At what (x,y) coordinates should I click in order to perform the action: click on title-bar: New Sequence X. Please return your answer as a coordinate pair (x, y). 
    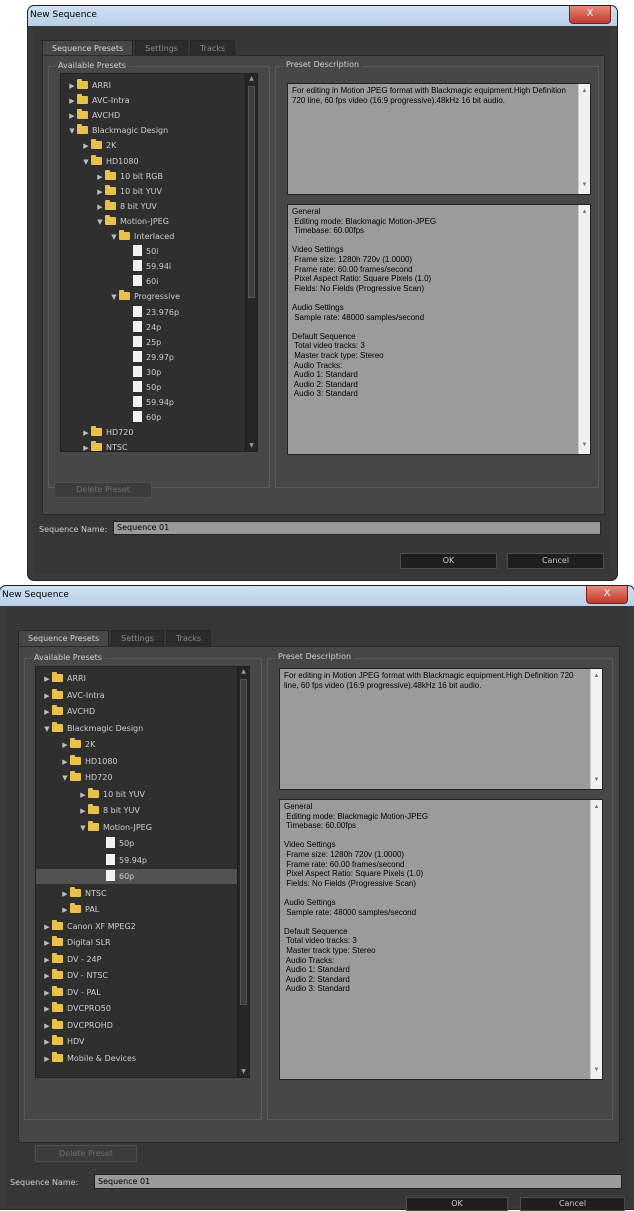
    Looking at the image, I should click on (317, 596).